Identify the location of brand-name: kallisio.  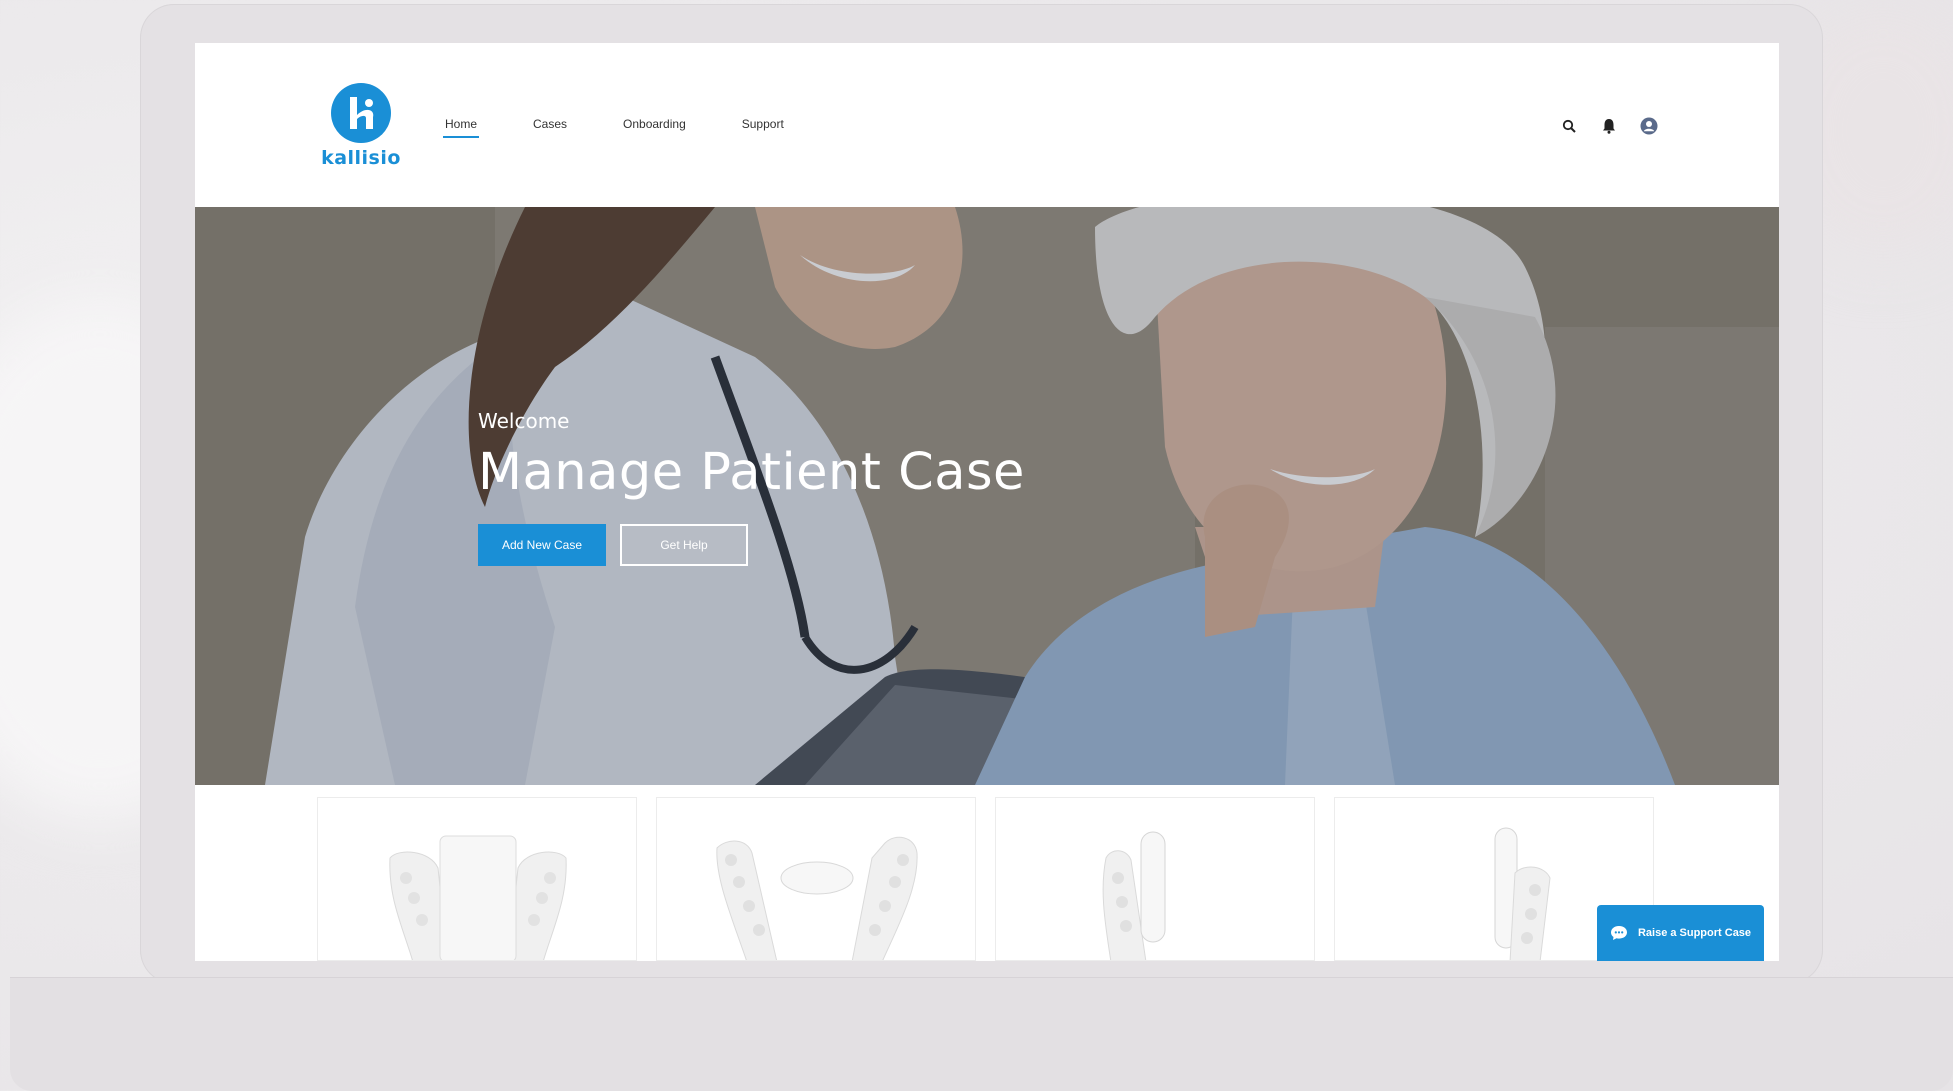
(361, 158).